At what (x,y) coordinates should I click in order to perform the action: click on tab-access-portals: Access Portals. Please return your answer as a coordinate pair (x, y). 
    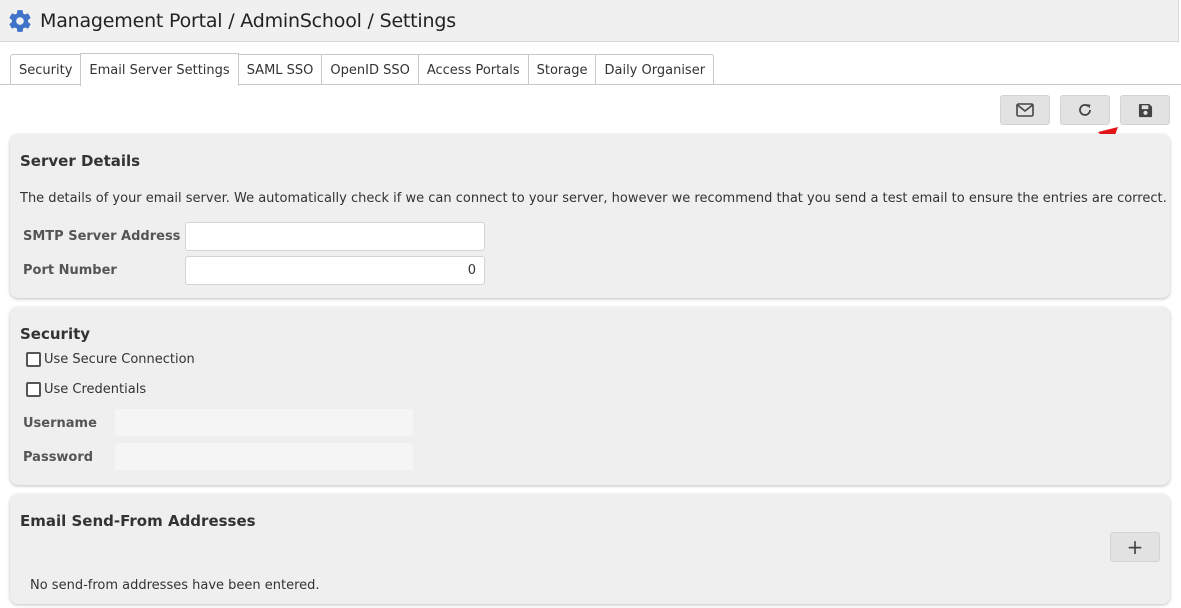
    Looking at the image, I should click on (473, 69).